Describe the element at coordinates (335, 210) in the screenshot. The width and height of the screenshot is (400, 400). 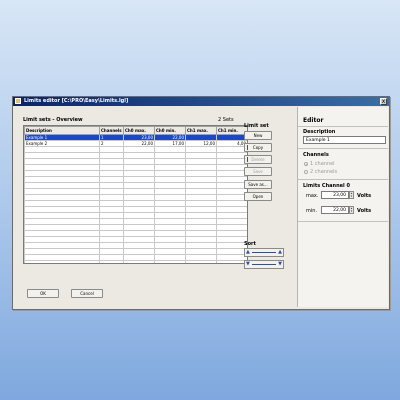
I see `min-value-input: 22,00` at that location.